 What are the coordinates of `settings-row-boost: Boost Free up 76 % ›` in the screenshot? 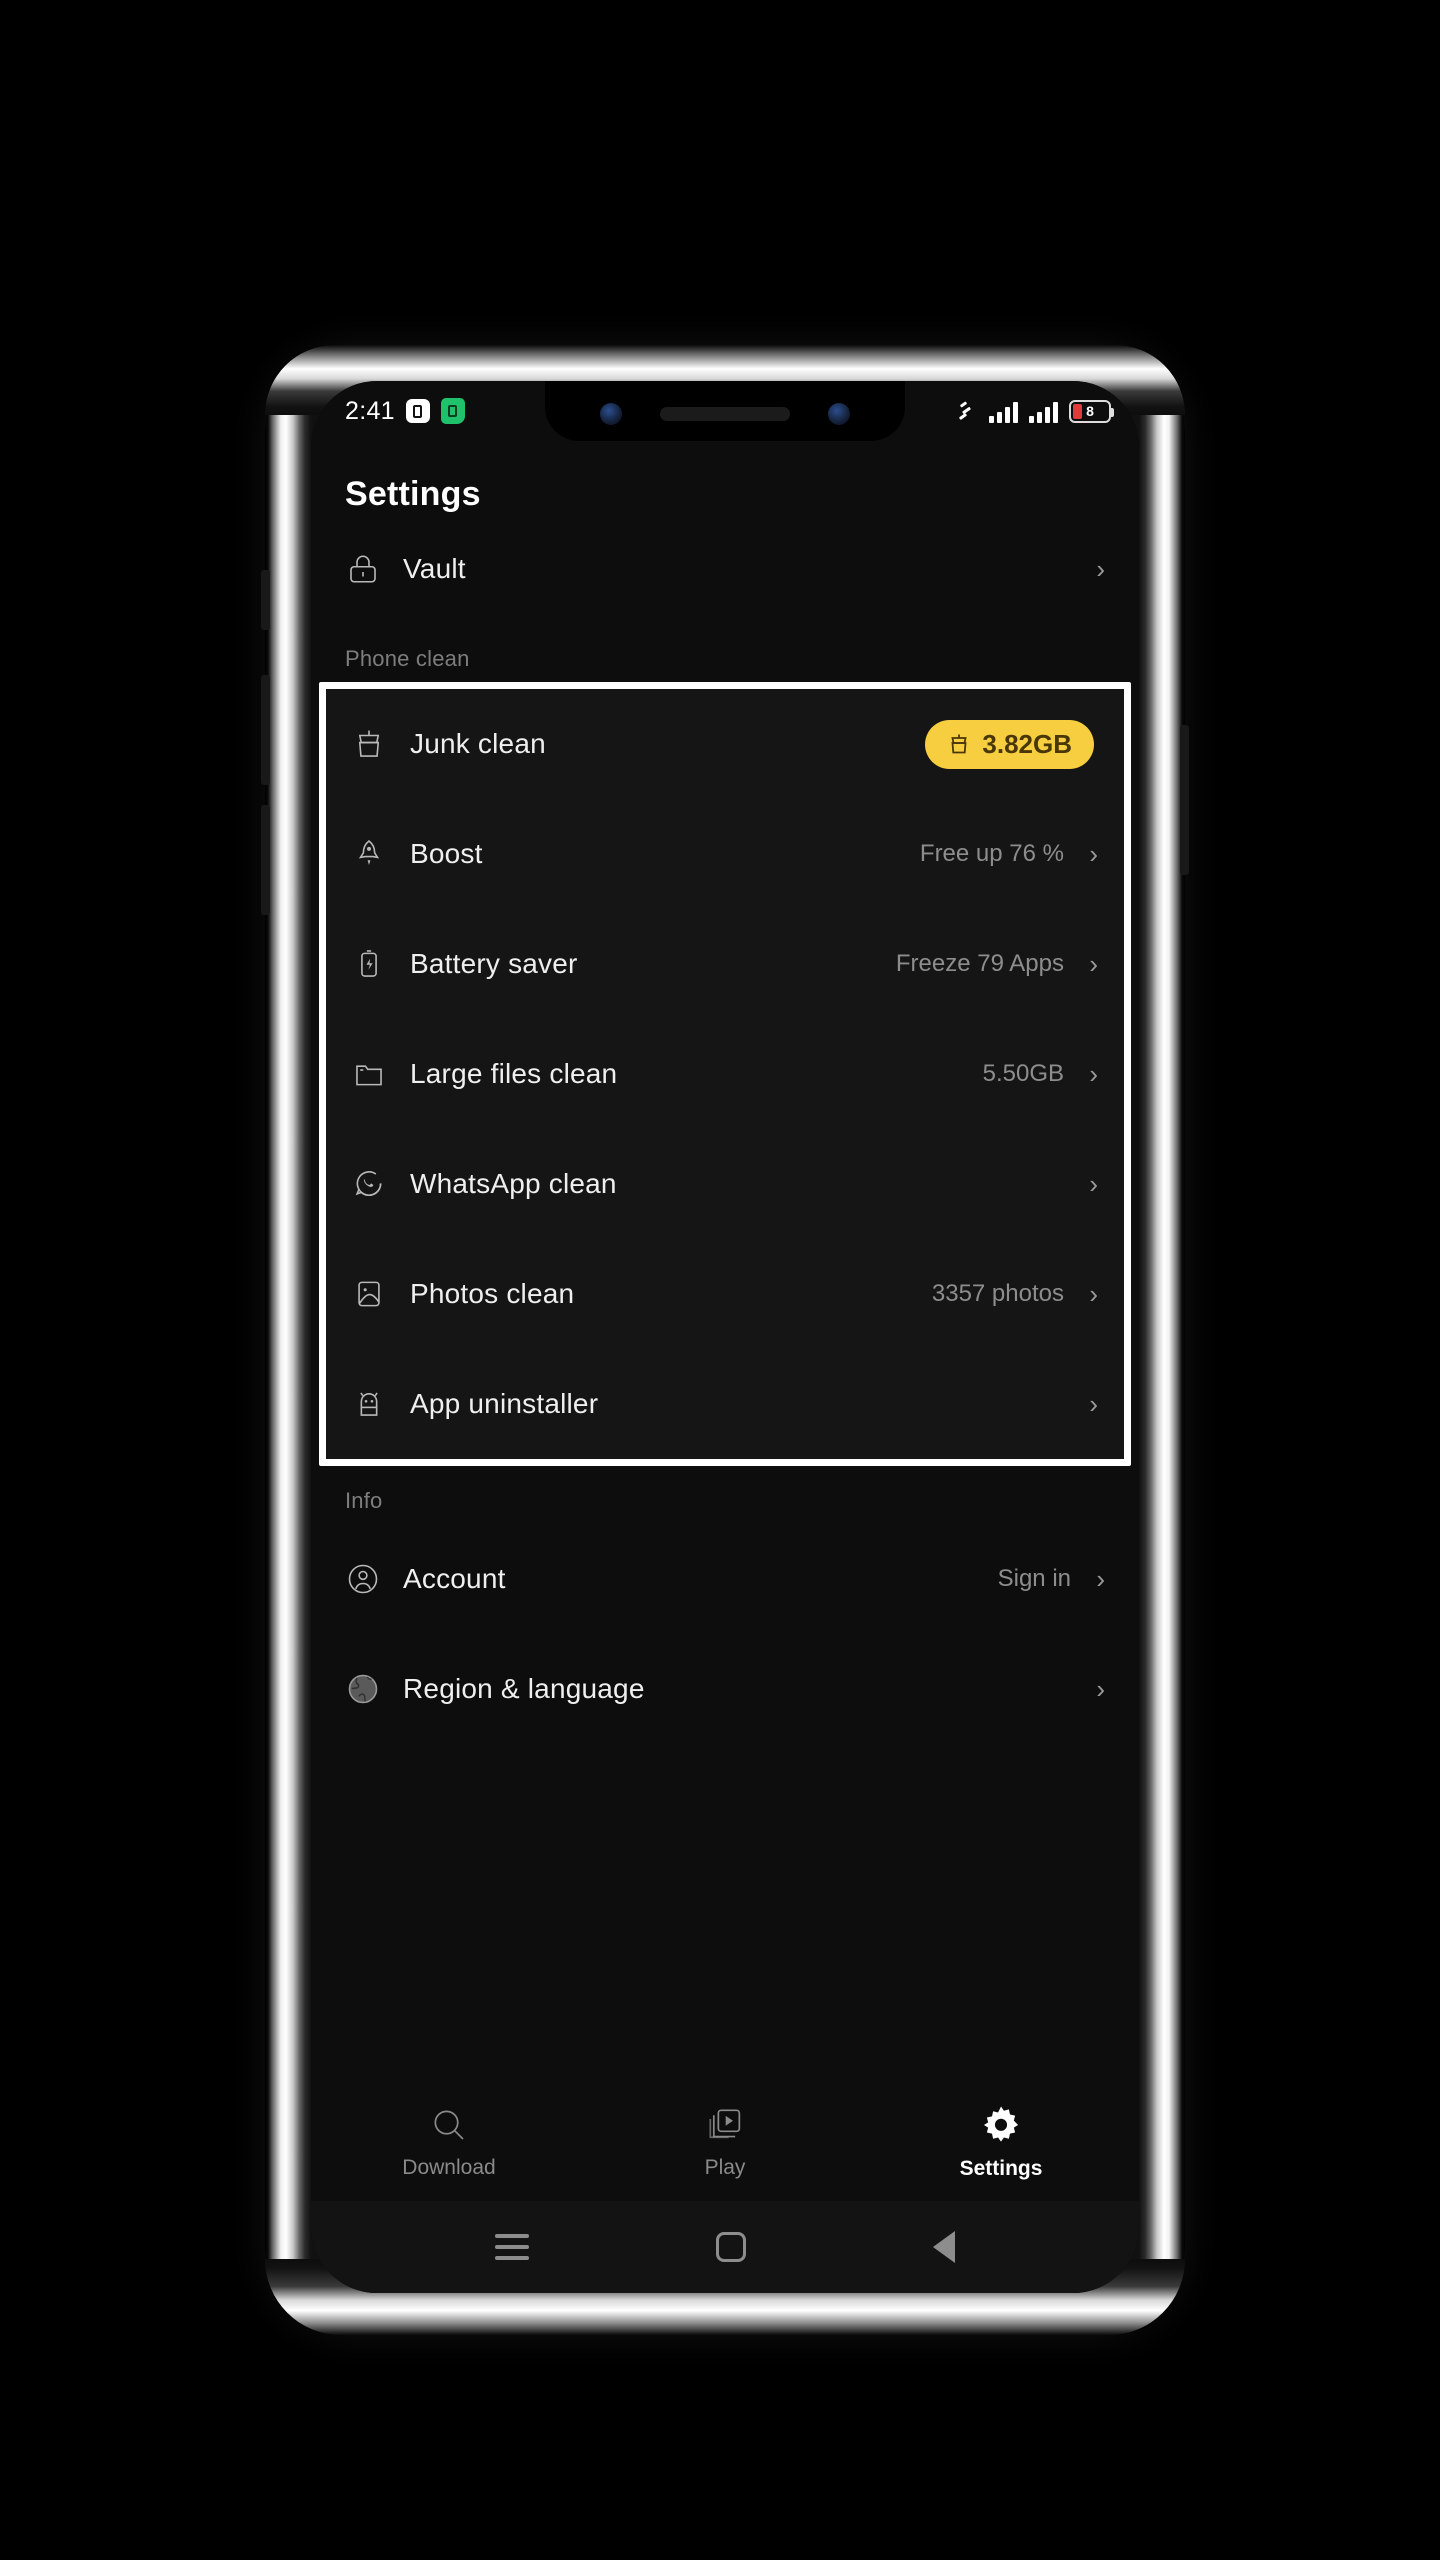 It's located at (725, 854).